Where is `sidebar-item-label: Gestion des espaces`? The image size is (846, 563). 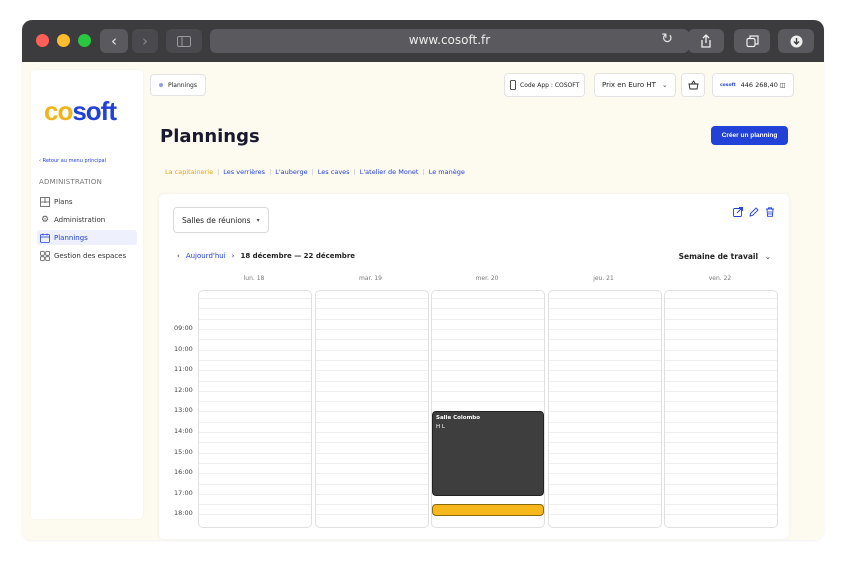 sidebar-item-label: Gestion des espaces is located at coordinates (90, 255).